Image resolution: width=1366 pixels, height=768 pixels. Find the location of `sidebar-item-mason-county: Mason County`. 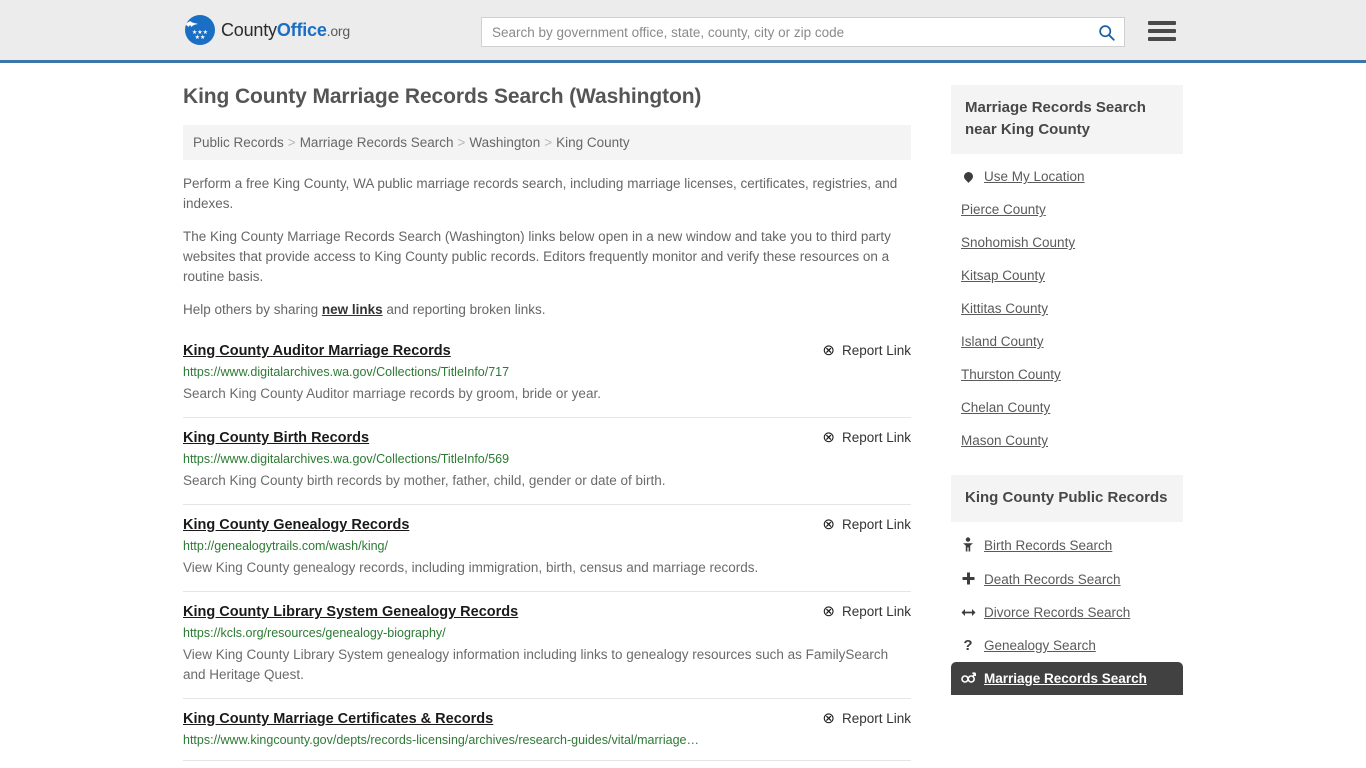

sidebar-item-mason-county: Mason County is located at coordinates (1067, 440).